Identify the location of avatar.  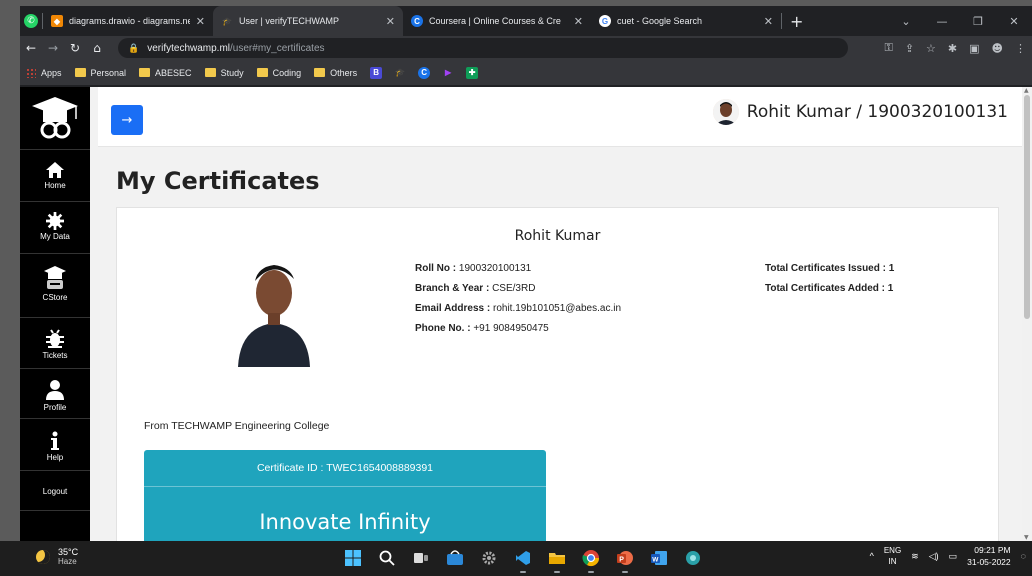
(725, 112).